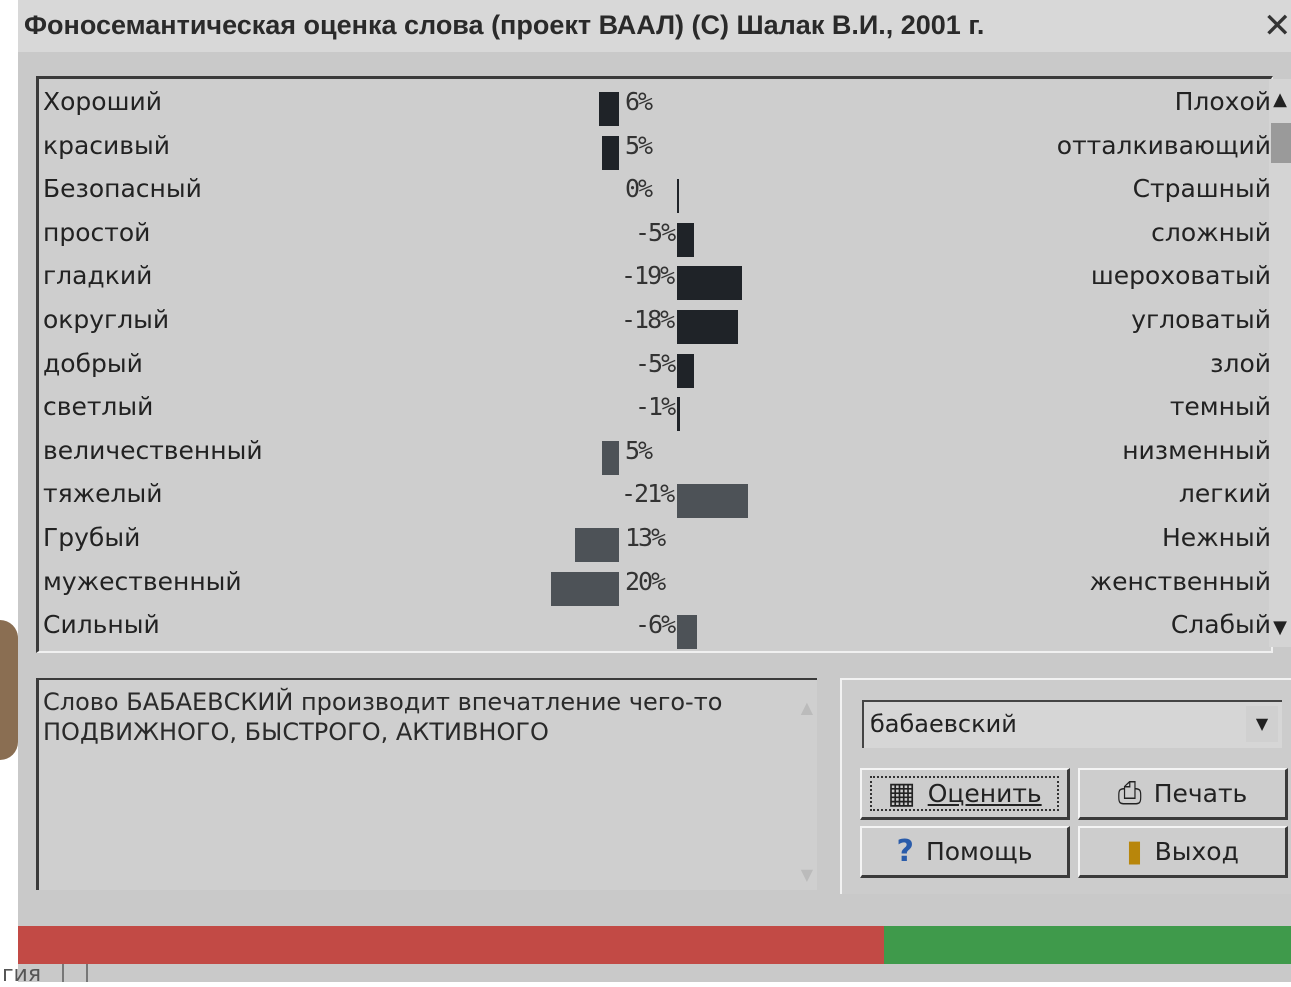 The width and height of the screenshot is (1291, 987). What do you see at coordinates (655, 453) in the screenshot?
I see `scale-row: величественный низменный 5%` at bounding box center [655, 453].